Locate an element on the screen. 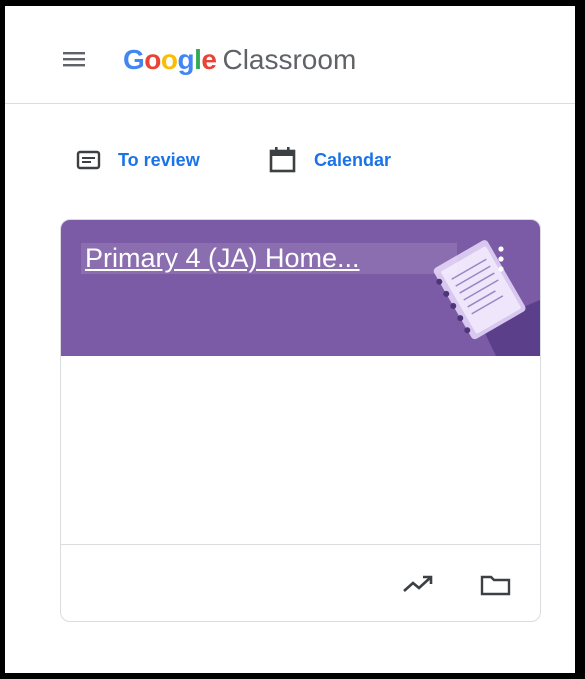 Image resolution: width=585 pixels, height=679 pixels. calendar-label: Calendar is located at coordinates (353, 159).